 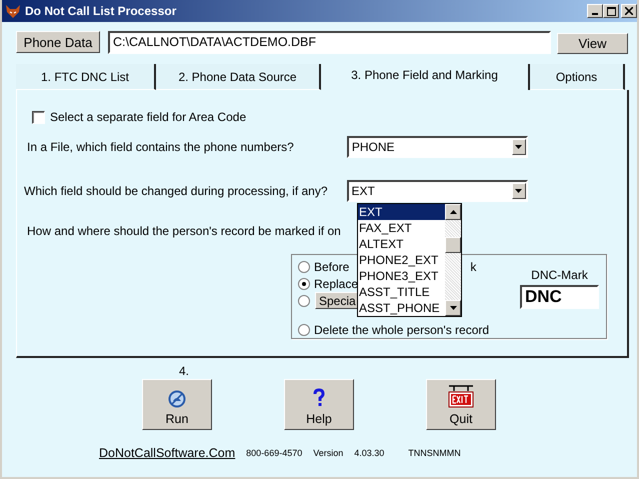 I want to click on tab: 1. FTC DNC List, so click(x=86, y=77).